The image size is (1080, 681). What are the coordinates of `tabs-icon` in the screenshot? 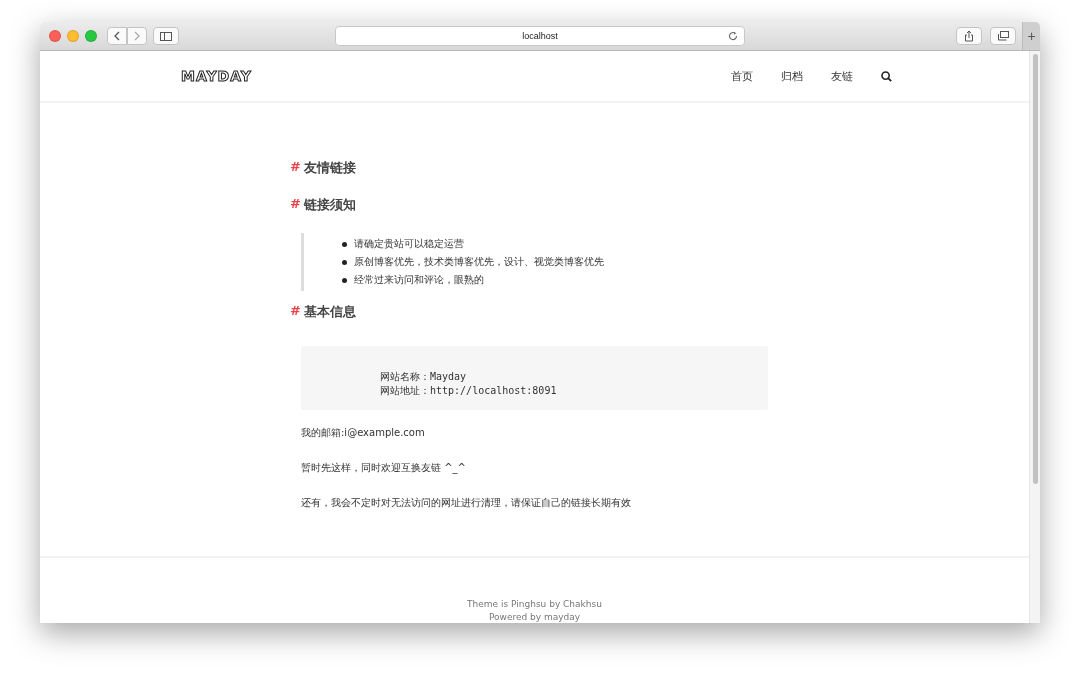 It's located at (1003, 36).